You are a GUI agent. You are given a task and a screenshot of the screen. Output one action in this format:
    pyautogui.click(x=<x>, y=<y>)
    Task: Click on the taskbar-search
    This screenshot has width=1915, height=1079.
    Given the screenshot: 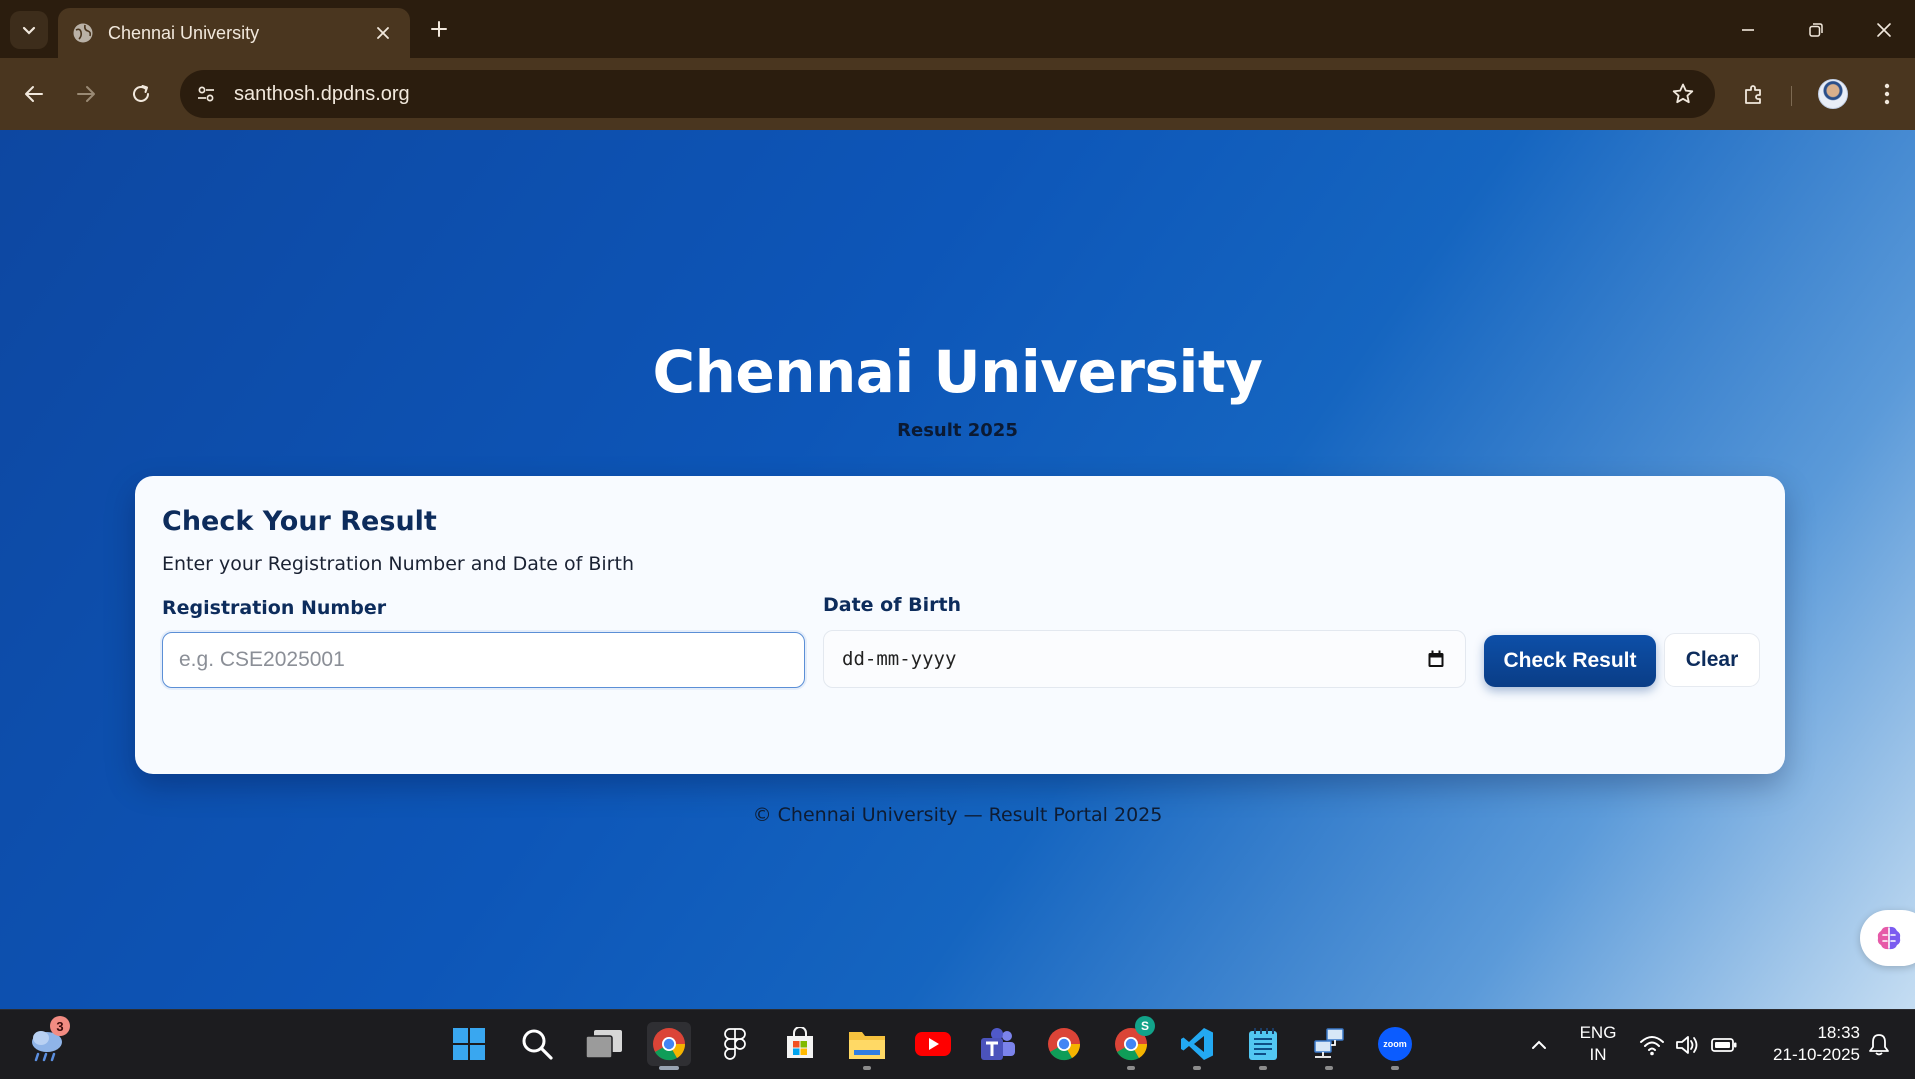 What is the action you would take?
    pyautogui.click(x=537, y=1044)
    